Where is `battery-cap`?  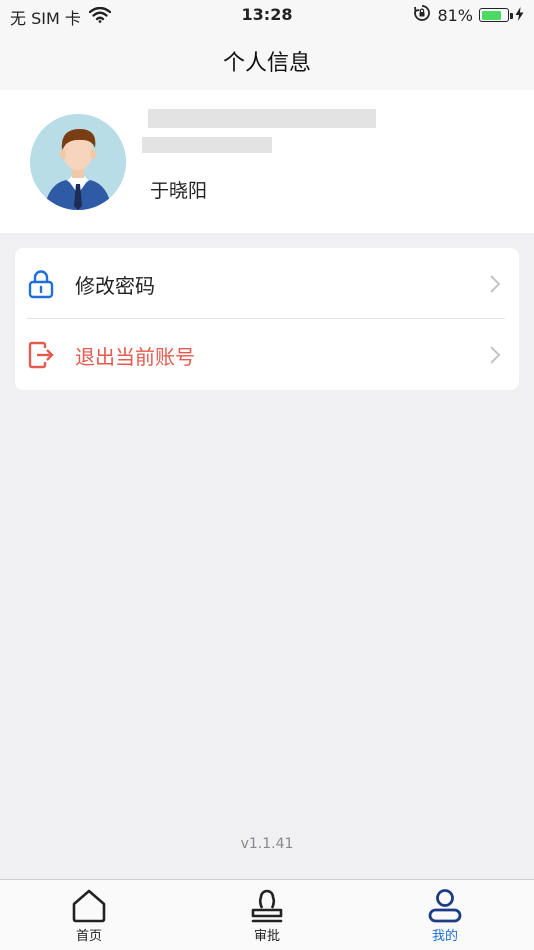 battery-cap is located at coordinates (511, 15).